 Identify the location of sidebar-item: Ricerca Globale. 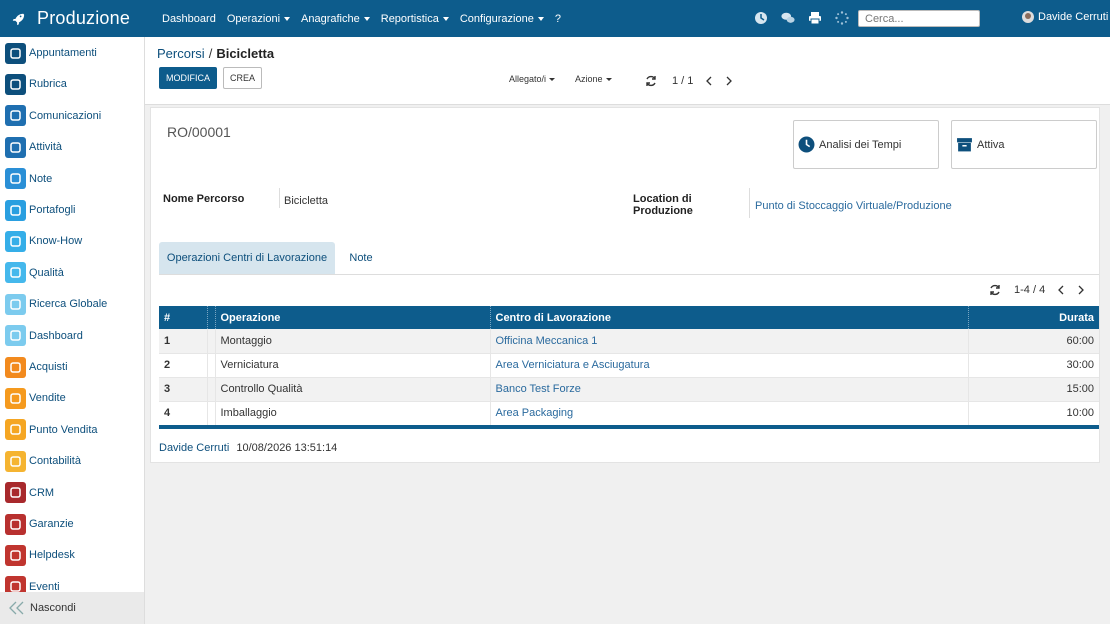
(56, 304).